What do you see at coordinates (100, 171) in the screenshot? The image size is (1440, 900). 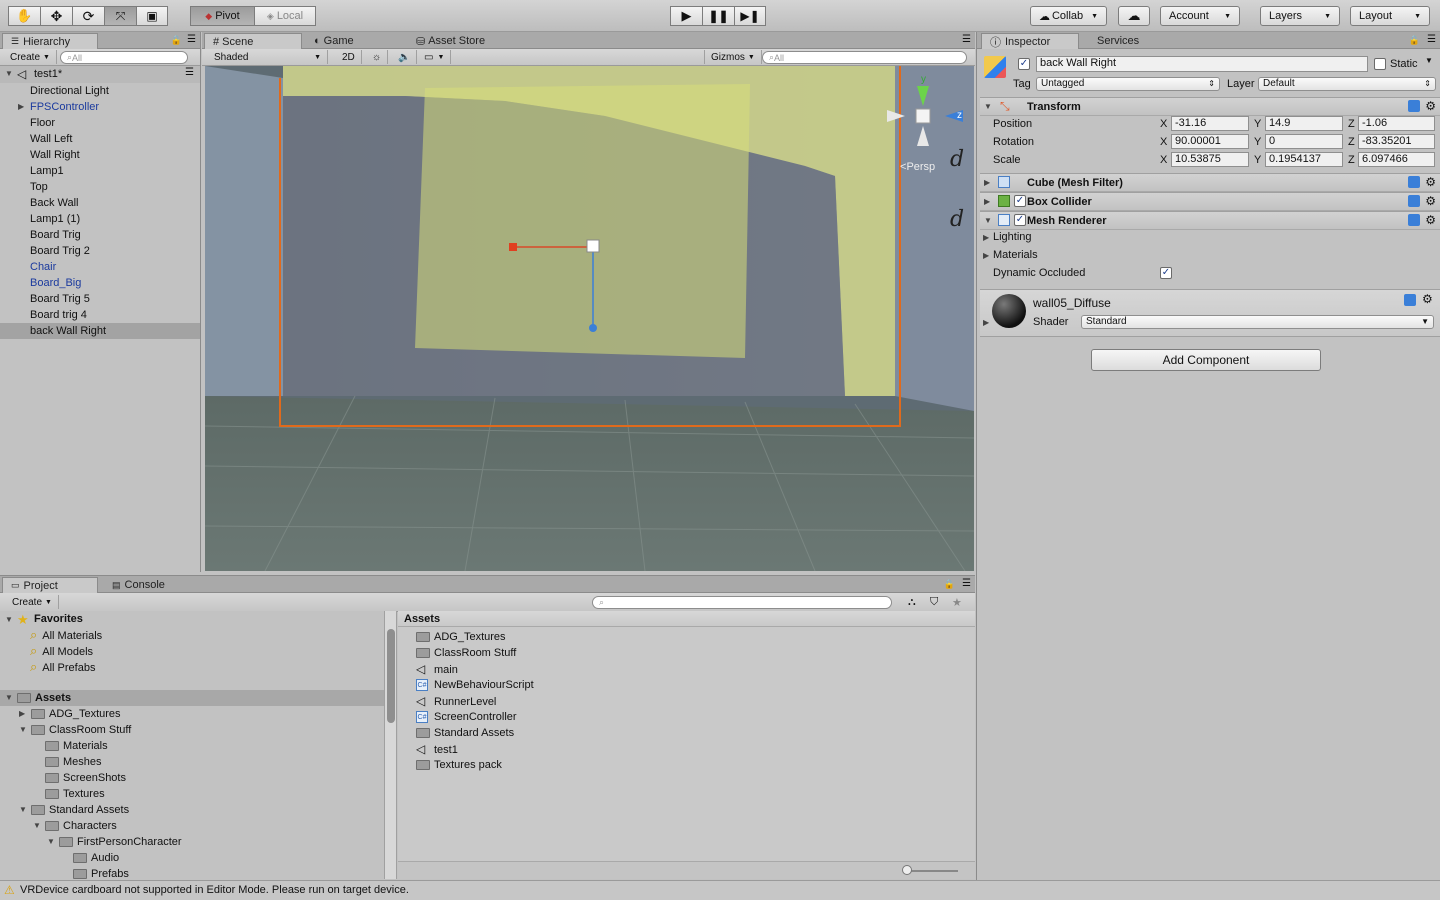 I see `hierarchy-item: Lamp1` at bounding box center [100, 171].